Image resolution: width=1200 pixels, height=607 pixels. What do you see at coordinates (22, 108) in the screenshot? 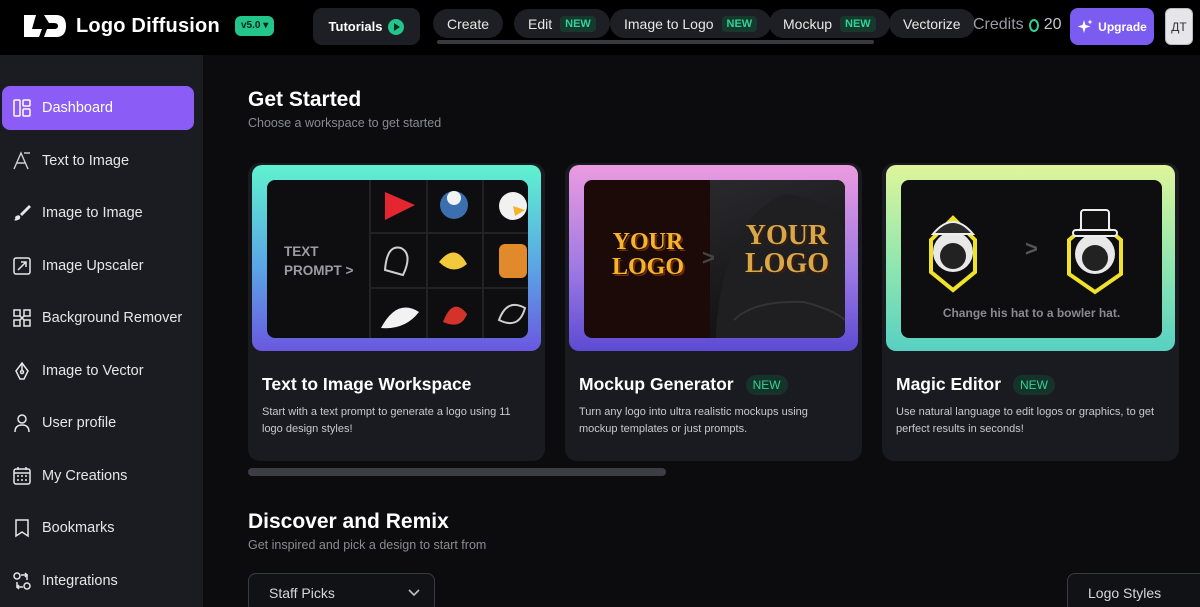
I see `dashboard-icon` at bounding box center [22, 108].